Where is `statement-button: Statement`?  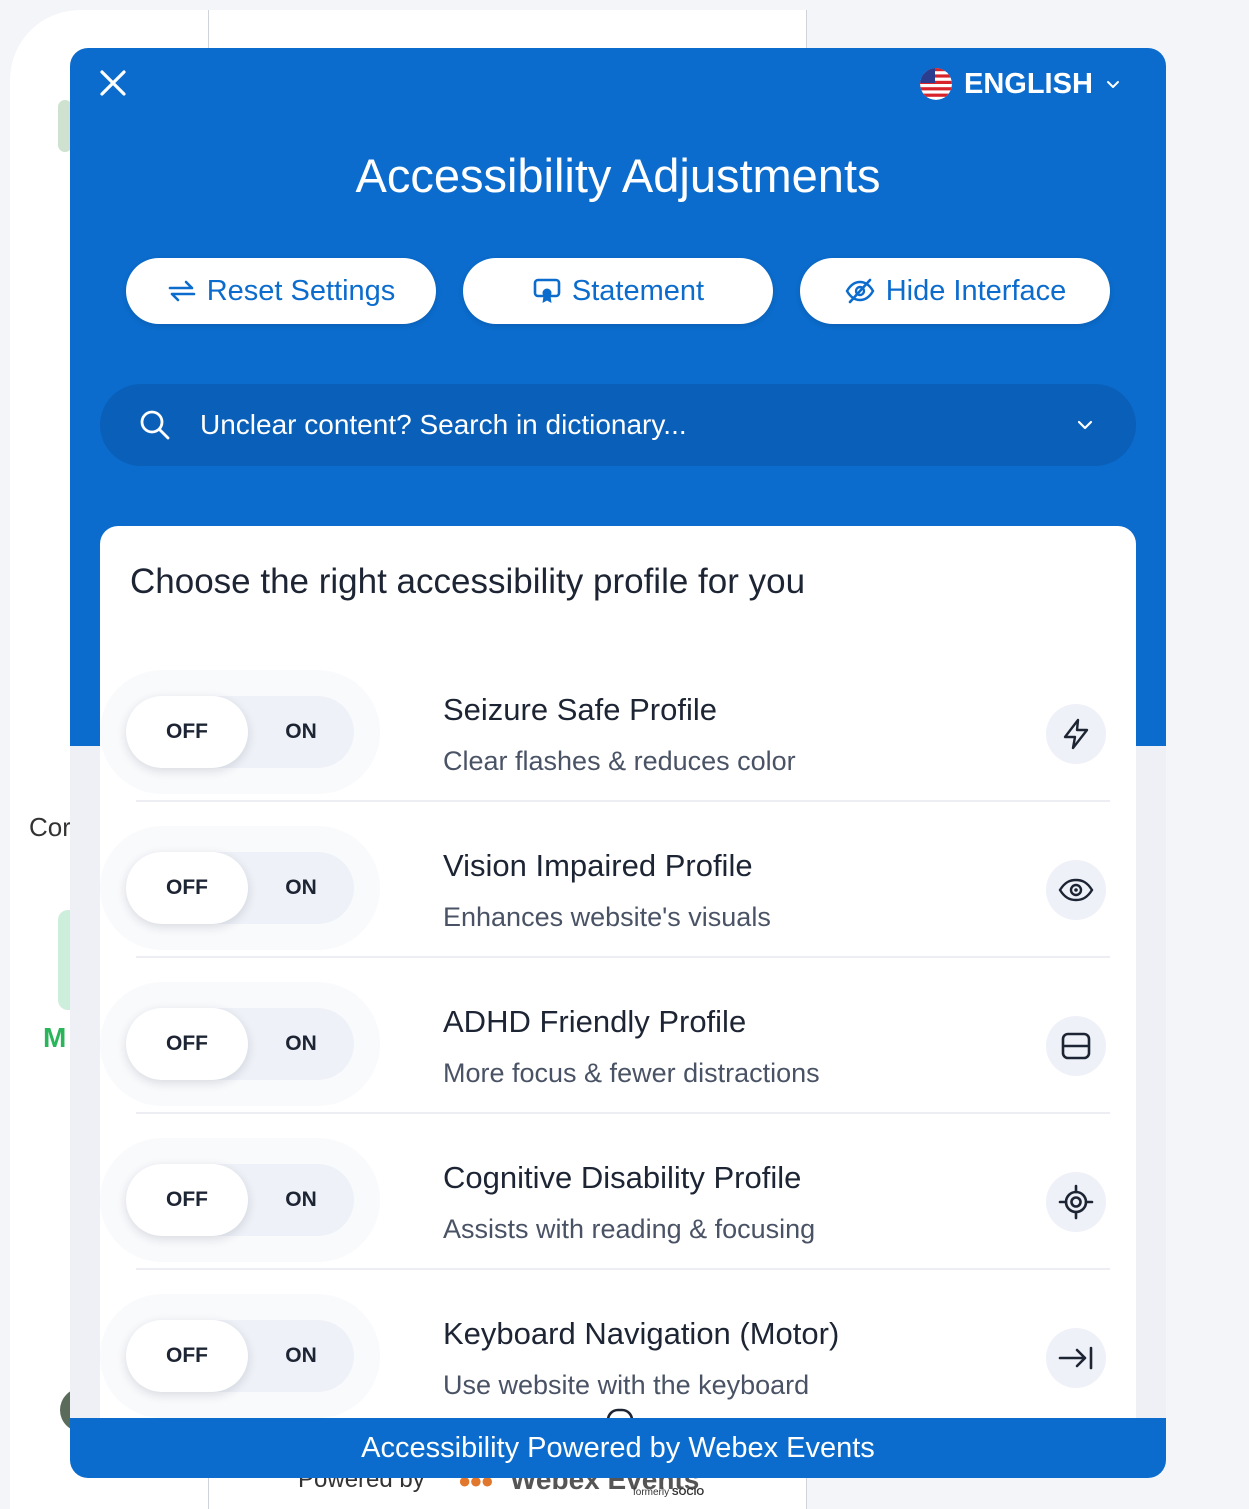
statement-button: Statement is located at coordinates (618, 291).